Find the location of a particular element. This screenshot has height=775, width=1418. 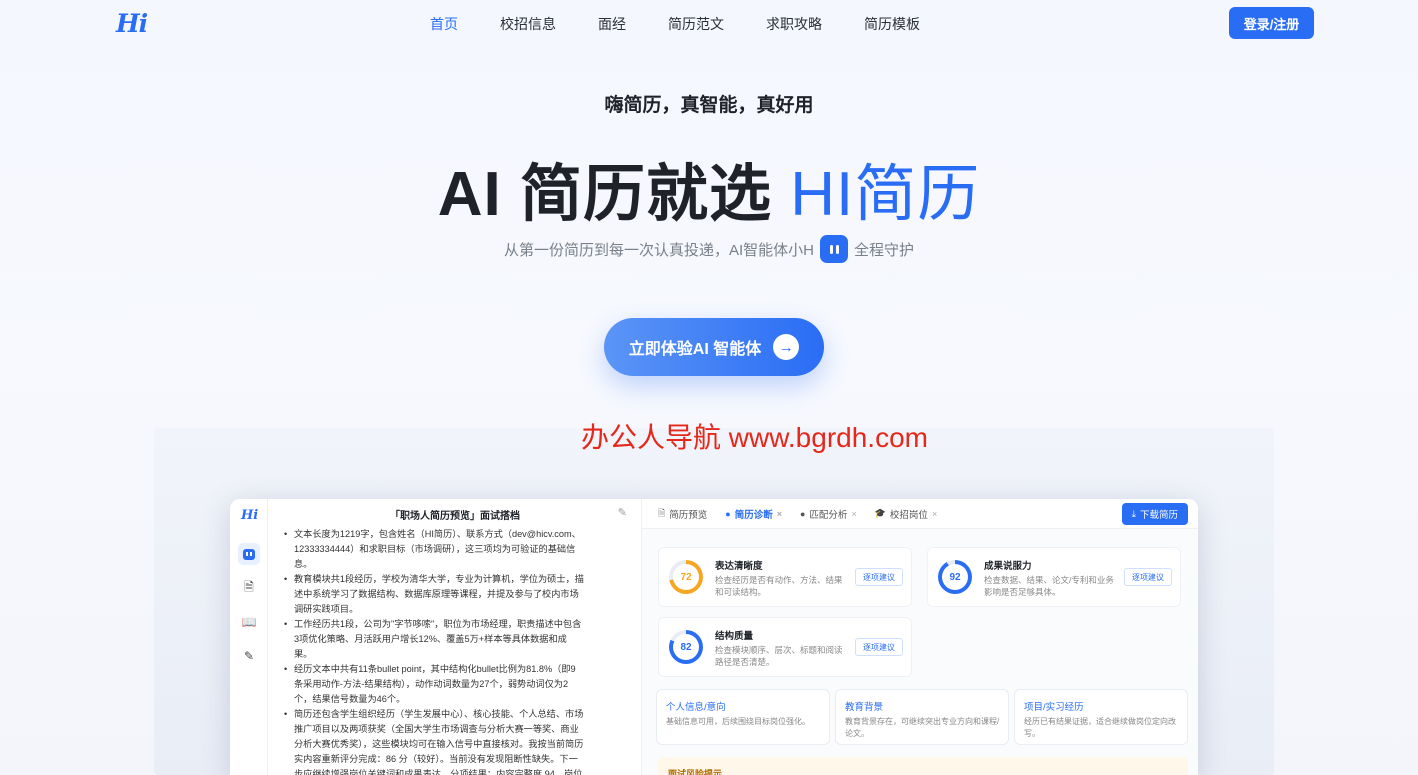

card-description: 检查模块顺序、层次、标题和阅读路径是否清楚。 is located at coordinates (779, 656).